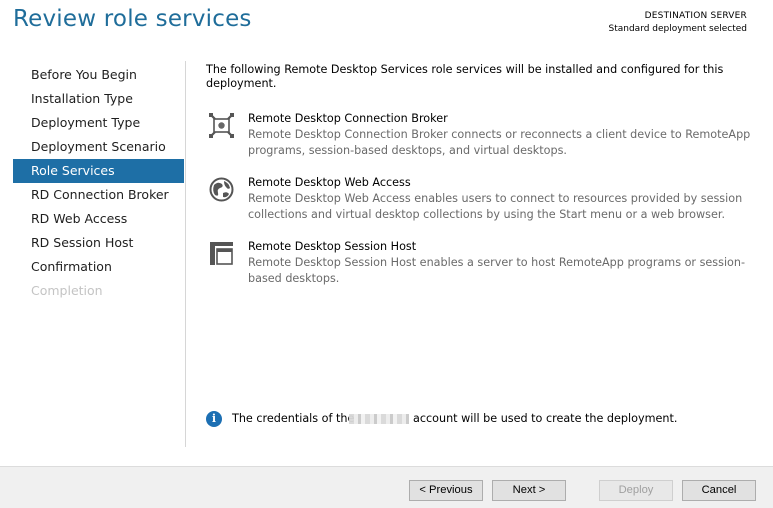  What do you see at coordinates (221, 125) in the screenshot?
I see `connection-broker-icon` at bounding box center [221, 125].